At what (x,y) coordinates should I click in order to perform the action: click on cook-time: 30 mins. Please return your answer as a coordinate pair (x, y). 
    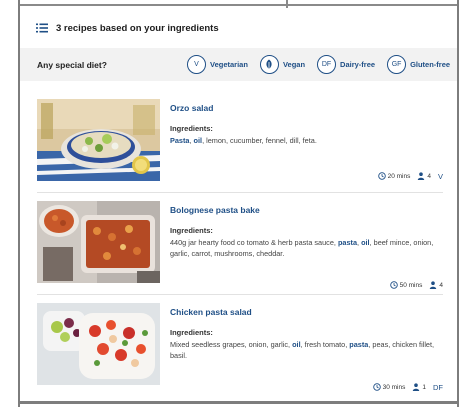
    Looking at the image, I should click on (394, 387).